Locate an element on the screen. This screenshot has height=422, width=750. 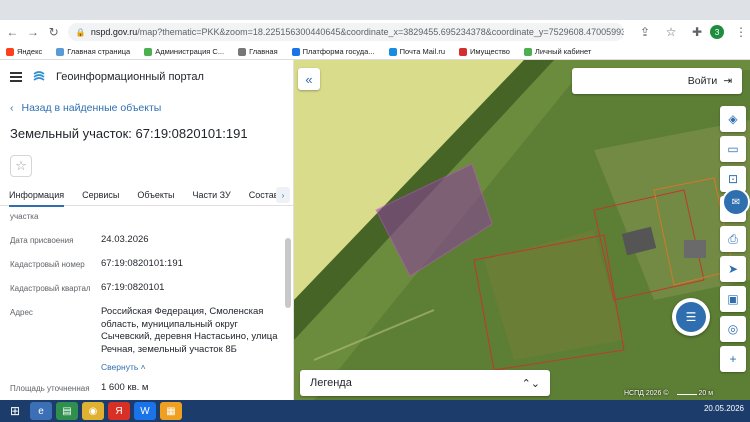
info-label: Дата присвоения is located at coordinates (42, 240).